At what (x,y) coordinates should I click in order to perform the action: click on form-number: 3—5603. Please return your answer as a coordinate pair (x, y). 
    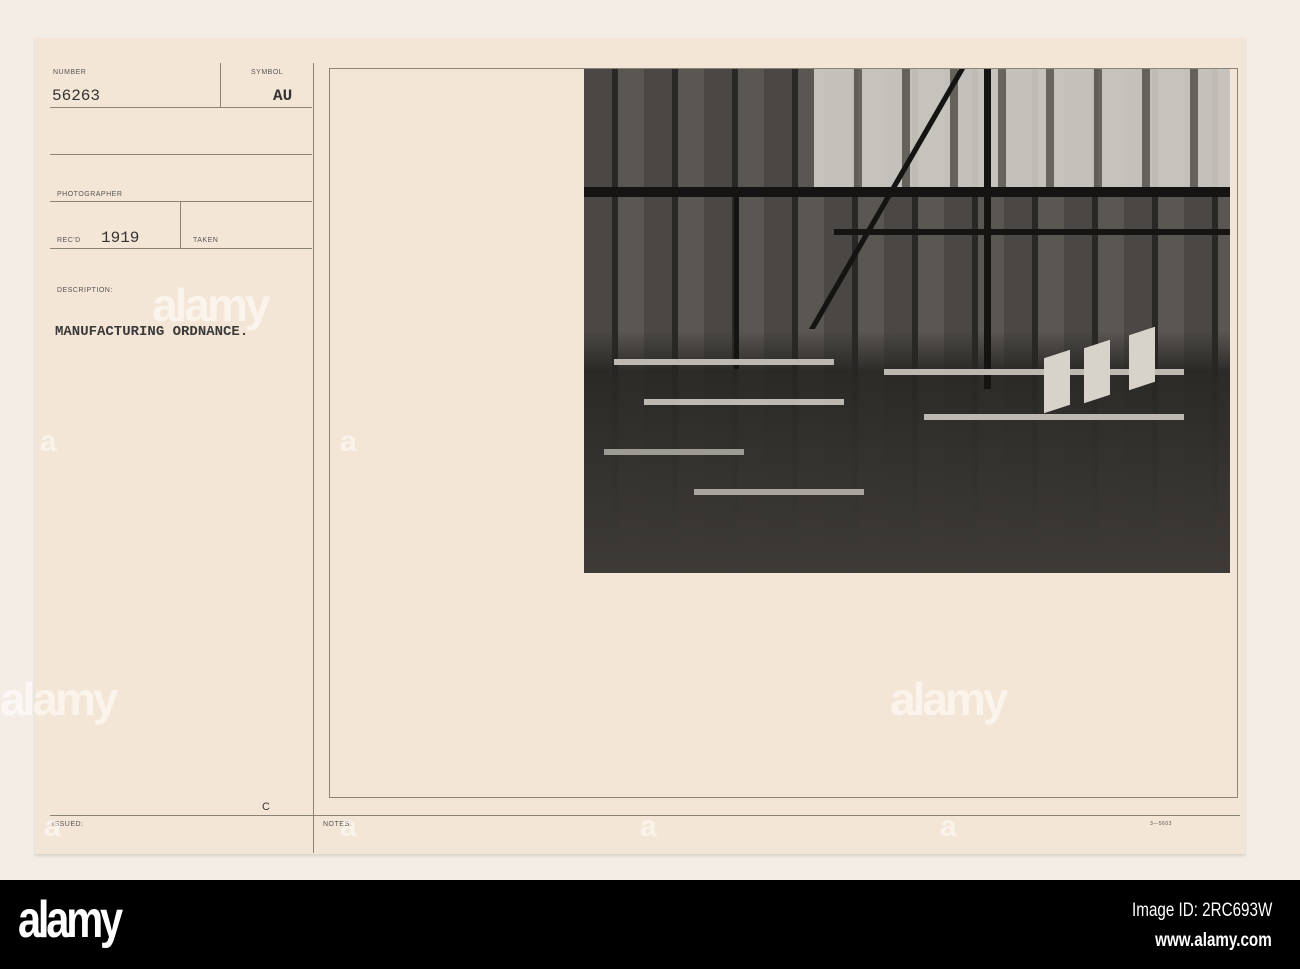
    Looking at the image, I should click on (1161, 824).